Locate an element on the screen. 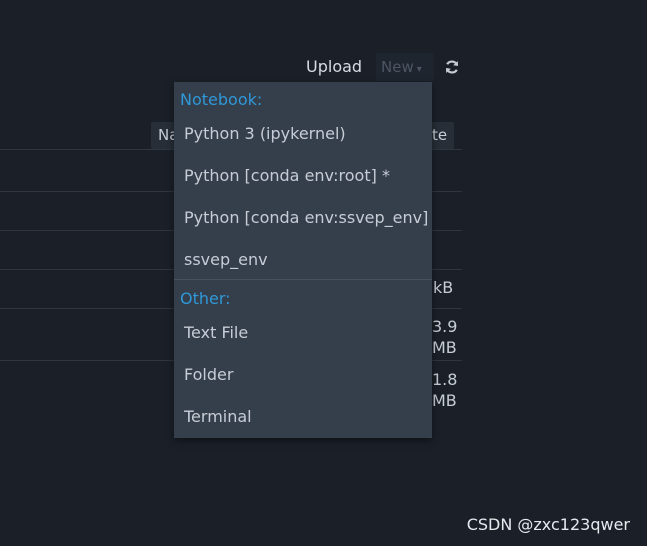  menu-item-folder: Folder is located at coordinates (208, 374).